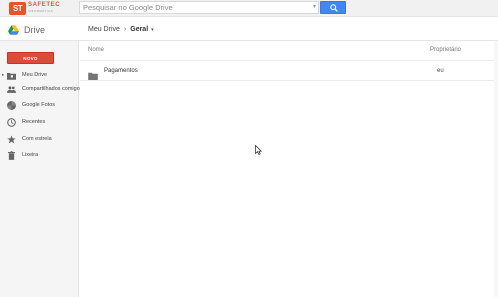  Describe the element at coordinates (13, 30) in the screenshot. I see `drive-logo-icon` at that location.